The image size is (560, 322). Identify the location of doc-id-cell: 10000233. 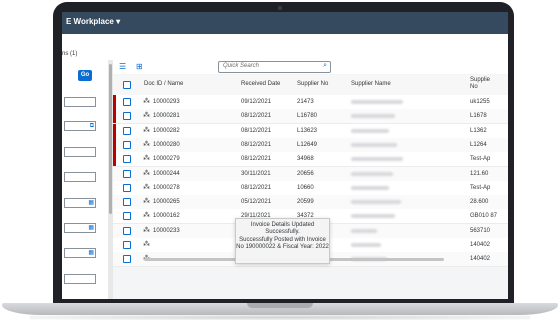
(166, 231).